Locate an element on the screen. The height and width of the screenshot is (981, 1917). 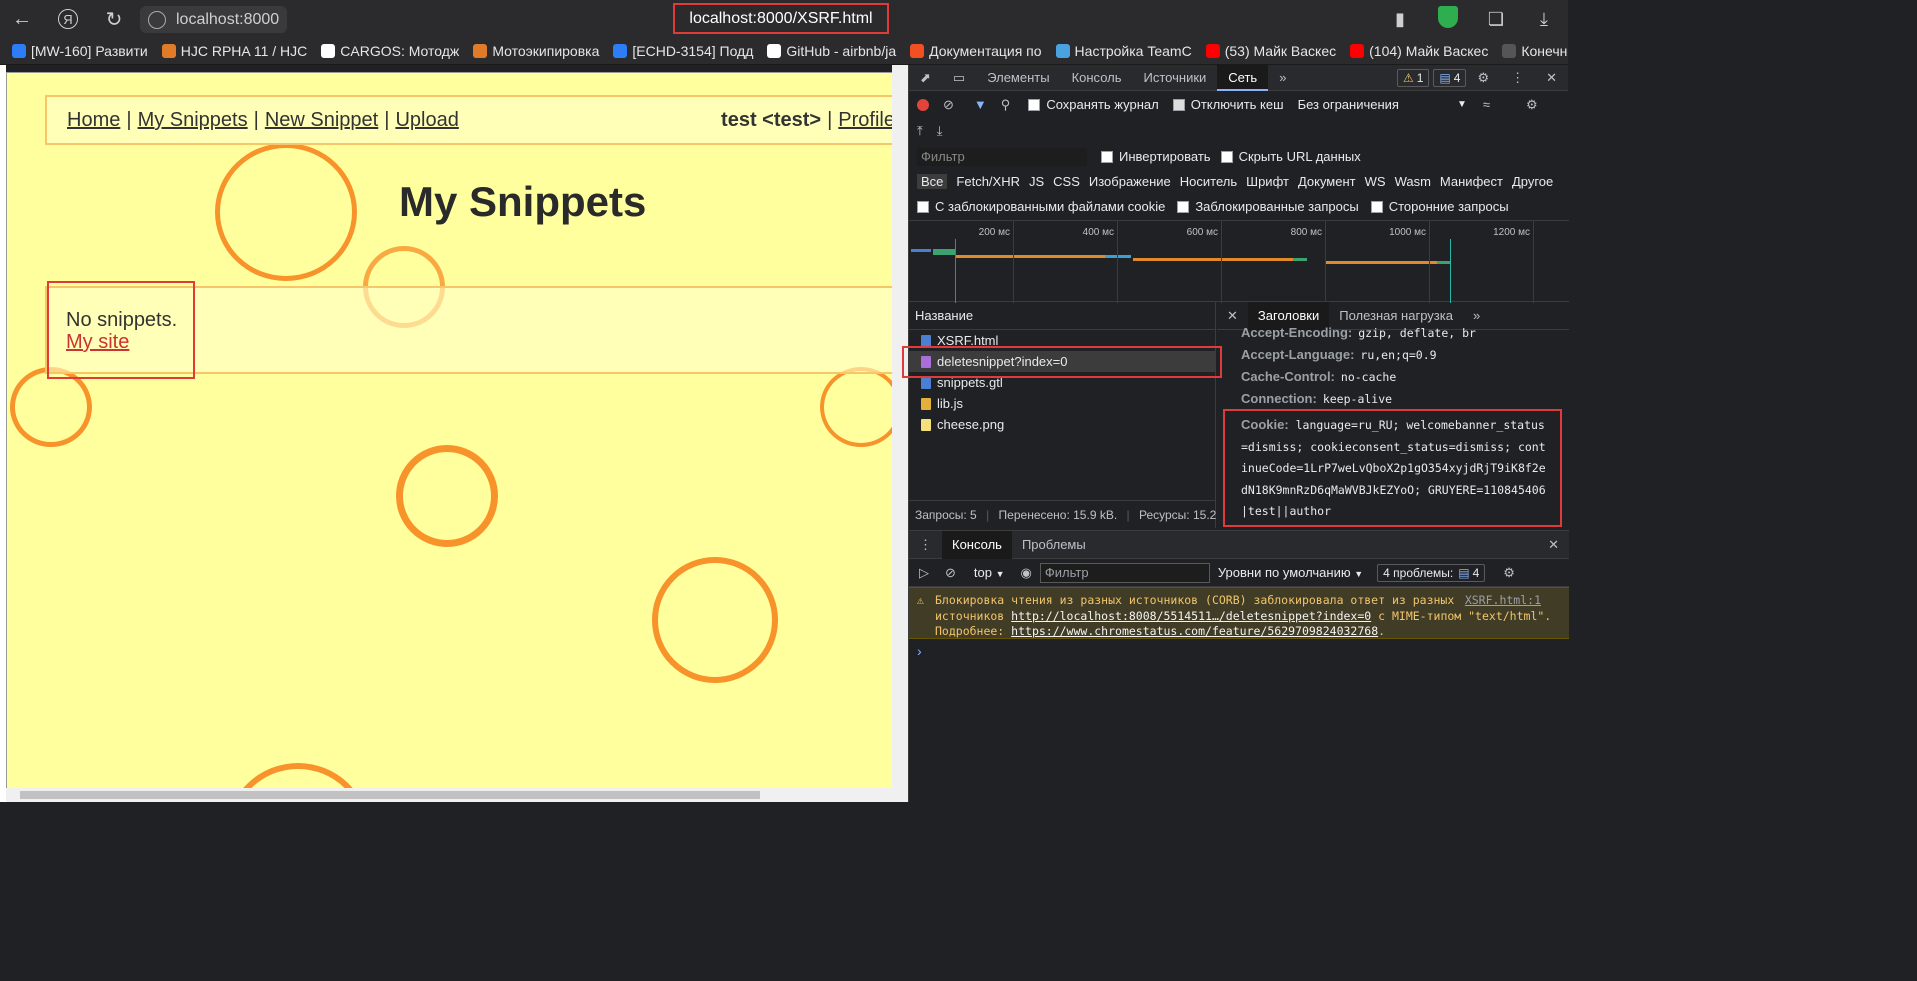
issues-button: 4 проблемы: ▤ 4 is located at coordinates (1431, 572).